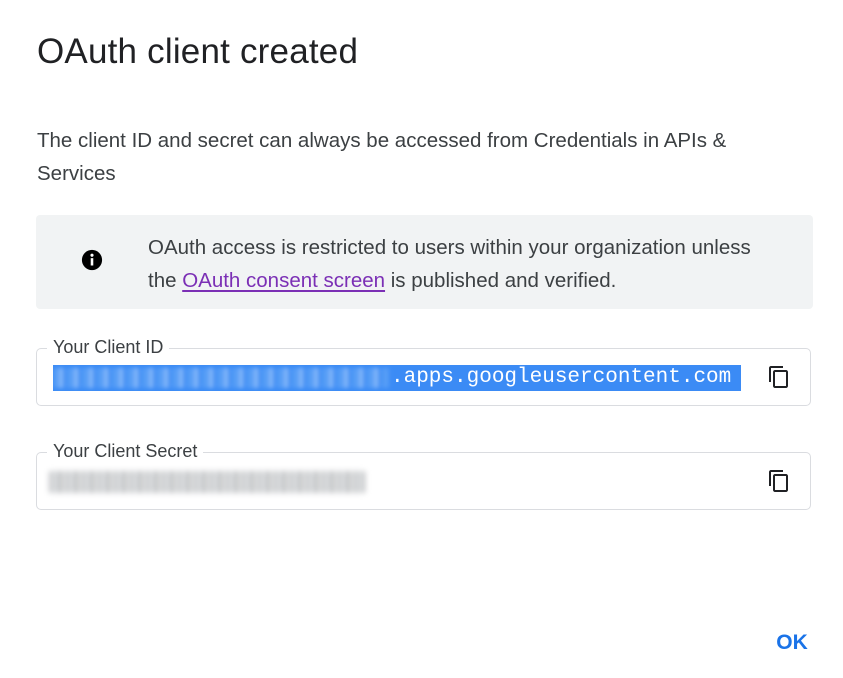 This screenshot has height=678, width=843. I want to click on ok-button: OK, so click(792, 643).